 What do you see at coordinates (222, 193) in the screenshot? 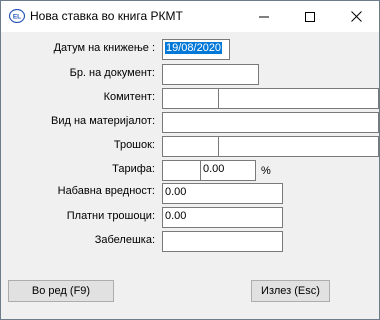
I see `purchase-value-field: 0.00` at bounding box center [222, 193].